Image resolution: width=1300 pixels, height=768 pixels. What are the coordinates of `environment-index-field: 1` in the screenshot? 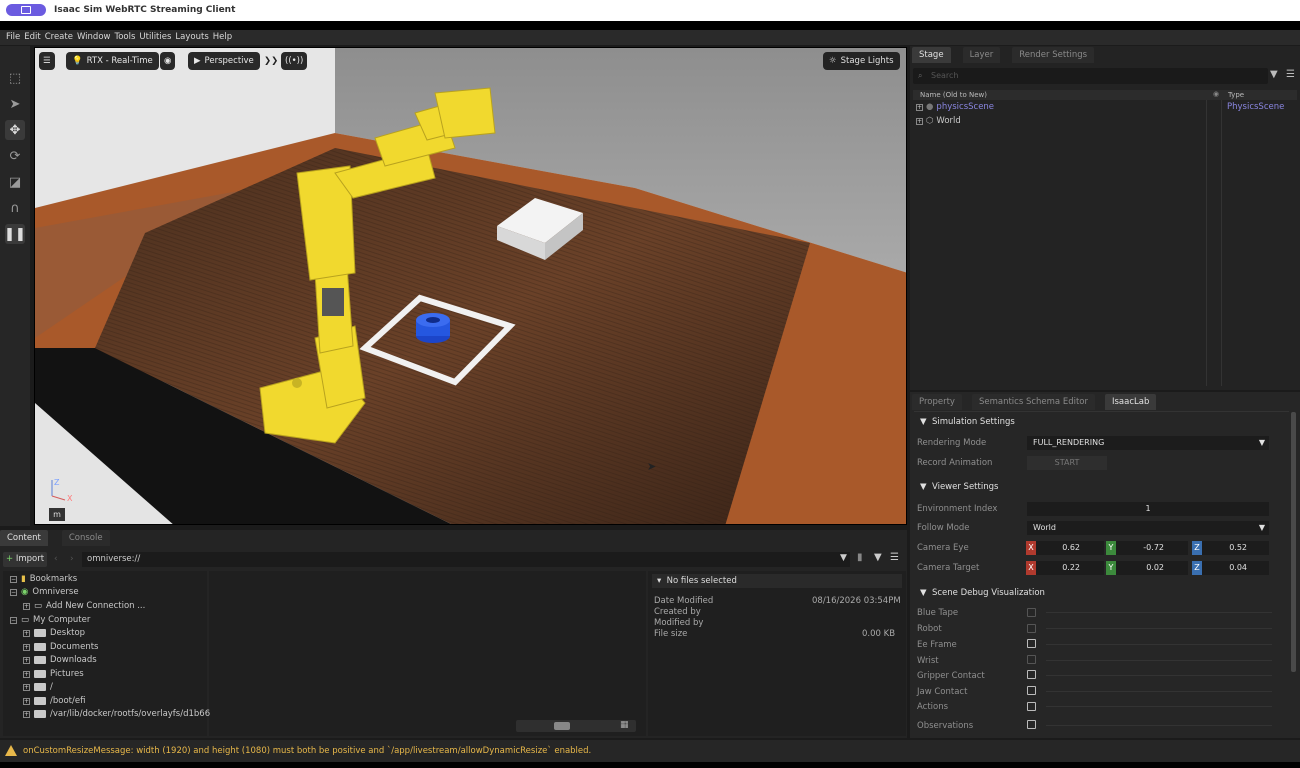 It's located at (1148, 509).